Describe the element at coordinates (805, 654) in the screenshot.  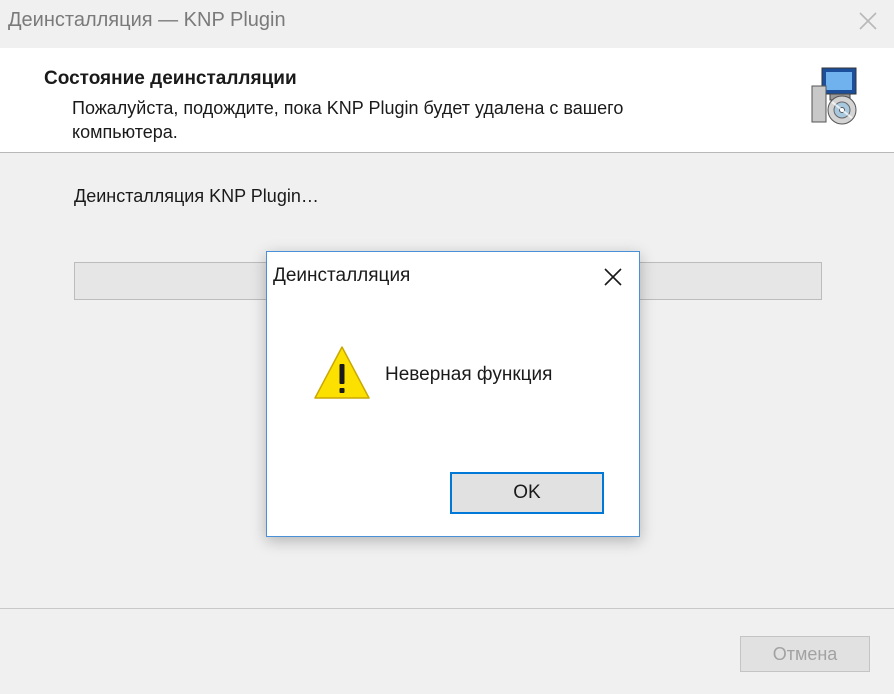
I see `cancel-button: Отмена` at that location.